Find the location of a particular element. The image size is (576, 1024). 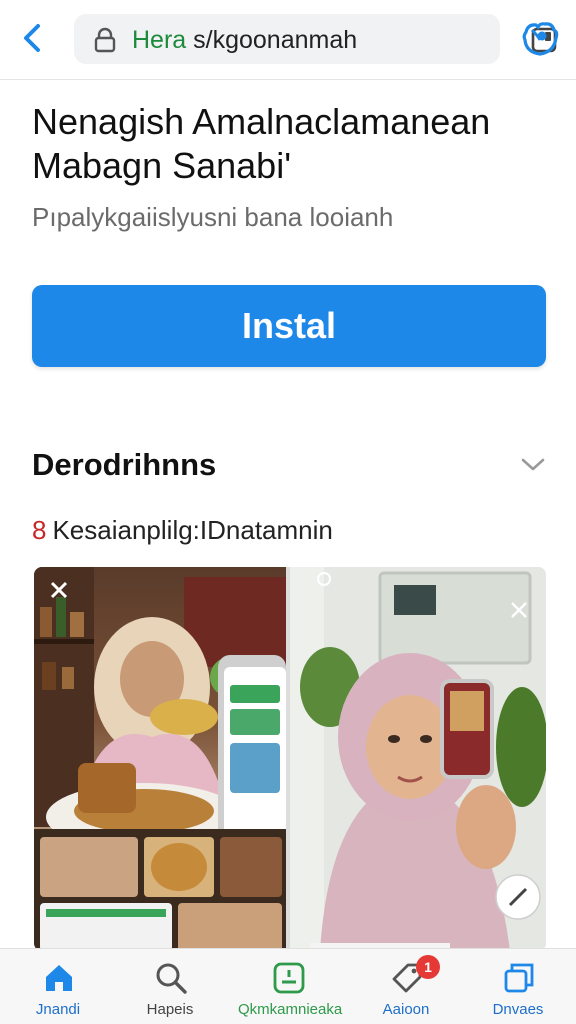

lock-icon is located at coordinates (105, 40).